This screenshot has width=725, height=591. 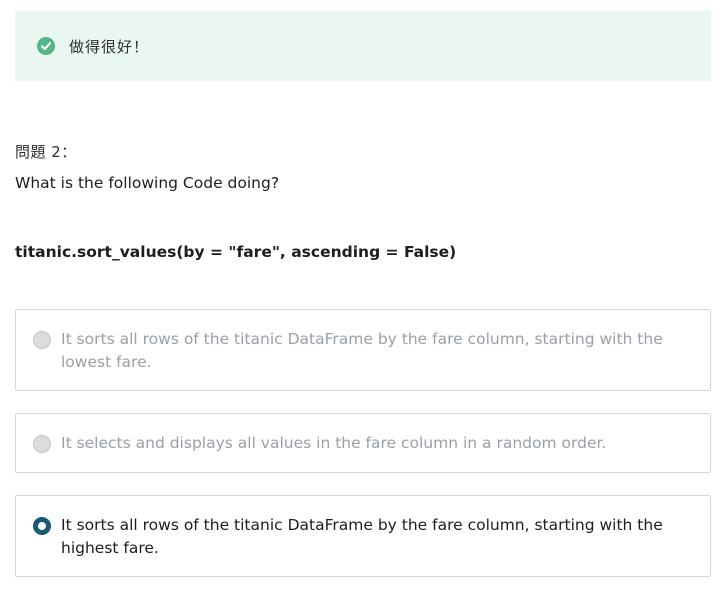 What do you see at coordinates (42, 526) in the screenshot?
I see `radio-button-selected` at bounding box center [42, 526].